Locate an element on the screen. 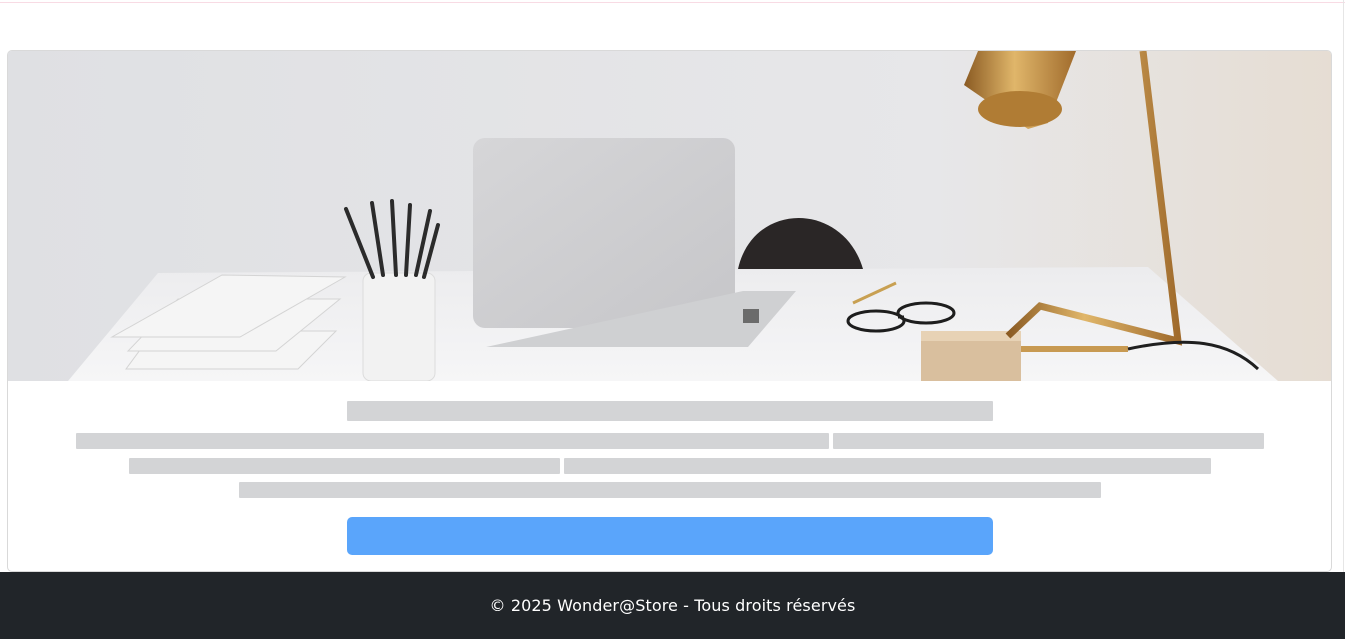 The width and height of the screenshot is (1345, 639). top-divider is located at coordinates (672, 2).